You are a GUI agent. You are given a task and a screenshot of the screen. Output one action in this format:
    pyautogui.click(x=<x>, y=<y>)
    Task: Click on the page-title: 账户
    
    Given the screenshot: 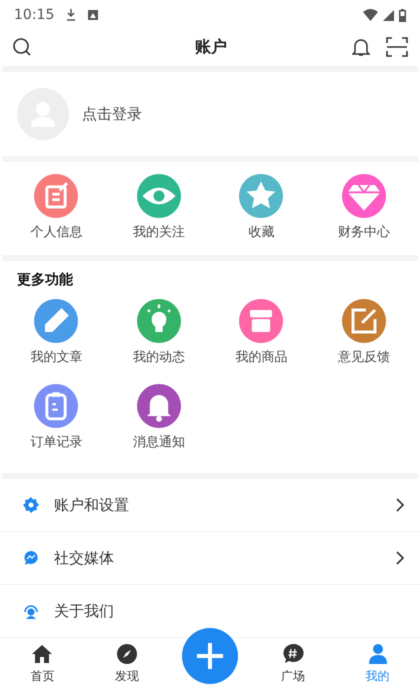 What is the action you would take?
    pyautogui.click(x=211, y=47)
    